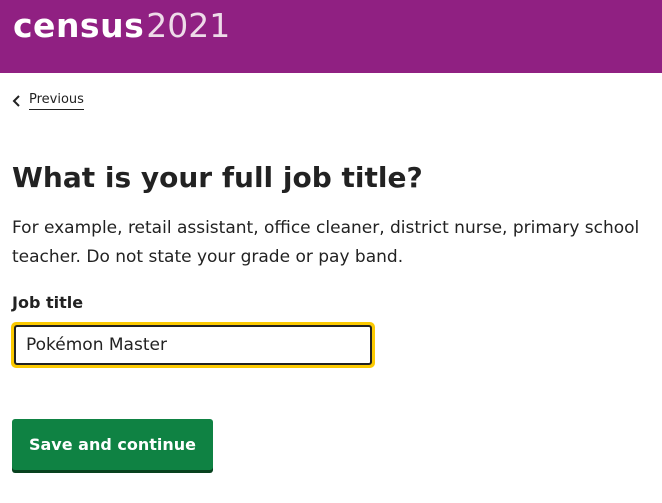 The image size is (662, 503). Describe the element at coordinates (217, 177) in the screenshot. I see `page-title: What is your full job title?` at that location.